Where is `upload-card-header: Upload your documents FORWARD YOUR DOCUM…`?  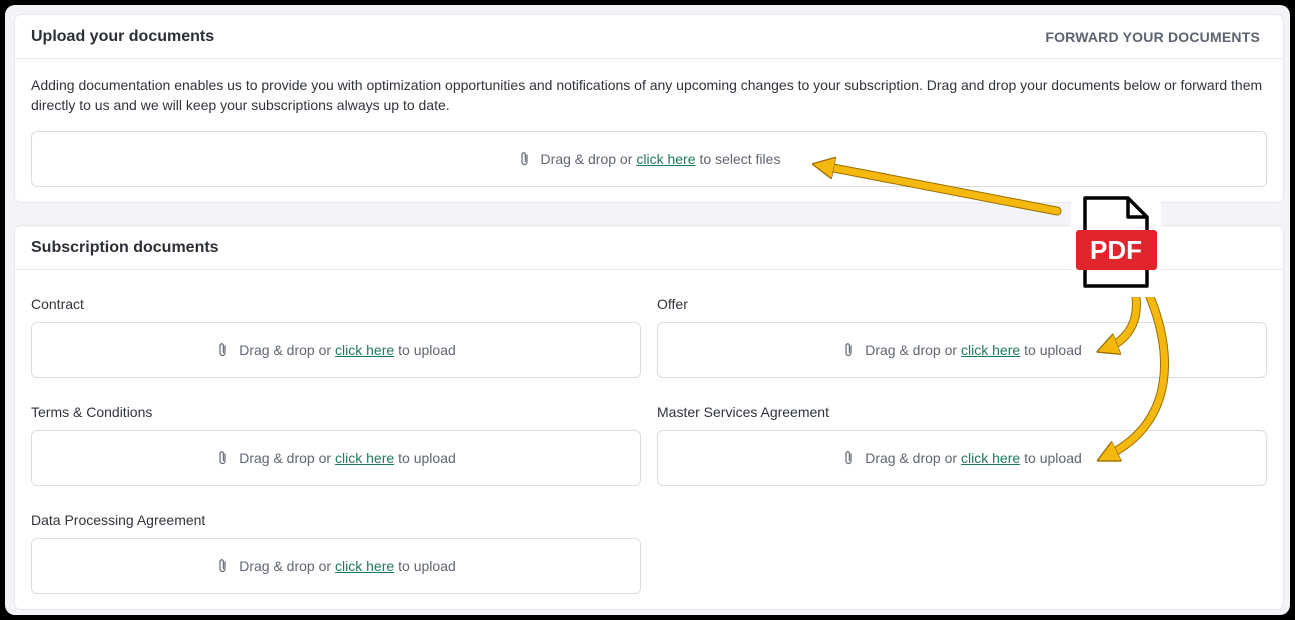
upload-card-header: Upload your documents FORWARD YOUR DOCUM… is located at coordinates (649, 37).